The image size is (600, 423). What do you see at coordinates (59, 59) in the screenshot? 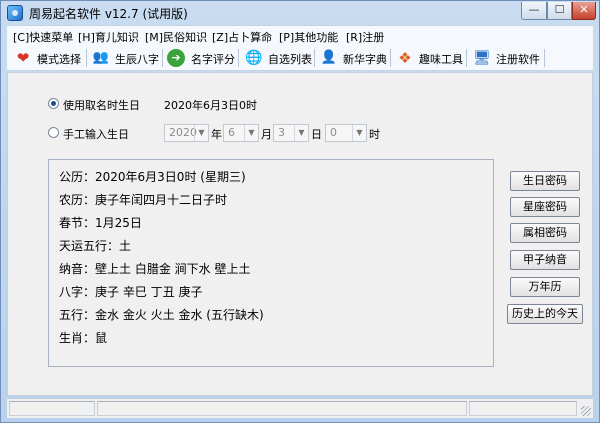
I see `toolbar-label: 模式选择` at bounding box center [59, 59].